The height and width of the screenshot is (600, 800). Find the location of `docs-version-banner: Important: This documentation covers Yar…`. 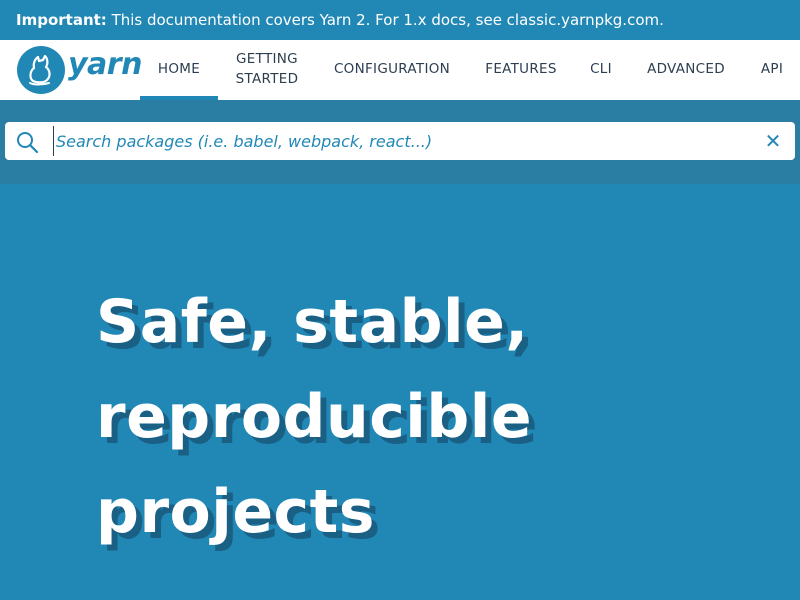

docs-version-banner: Important: This documentation covers Yar… is located at coordinates (400, 20).